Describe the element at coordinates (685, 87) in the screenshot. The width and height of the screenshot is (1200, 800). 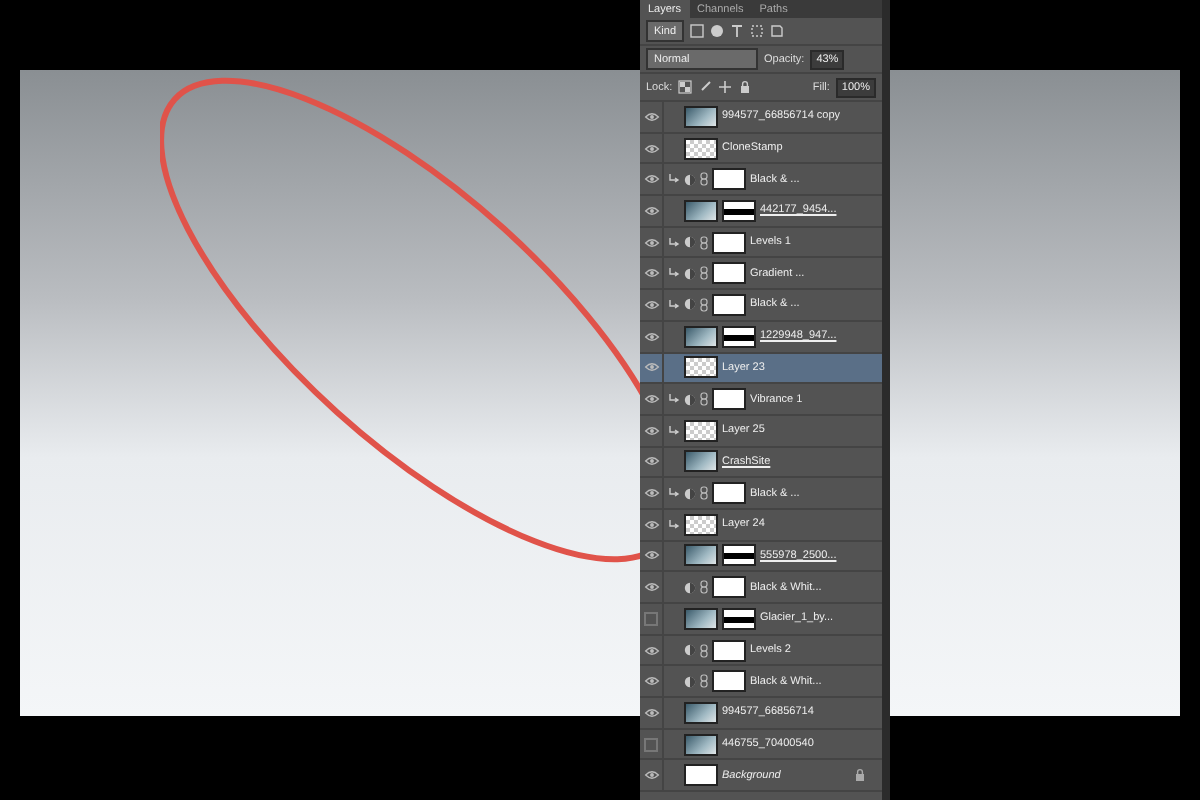
I see `lock-transparency-icon` at that location.